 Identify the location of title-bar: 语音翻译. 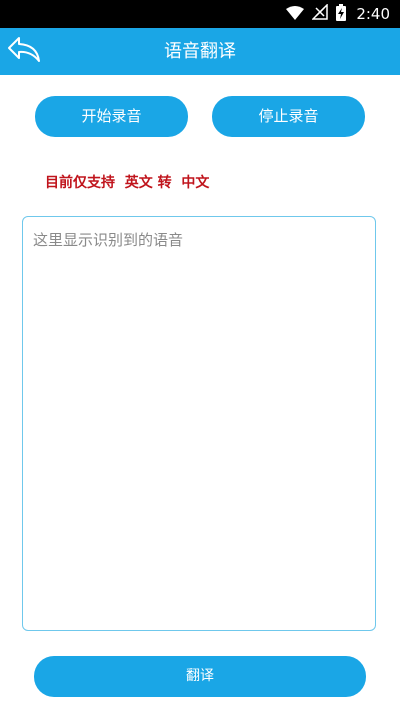
(200, 51).